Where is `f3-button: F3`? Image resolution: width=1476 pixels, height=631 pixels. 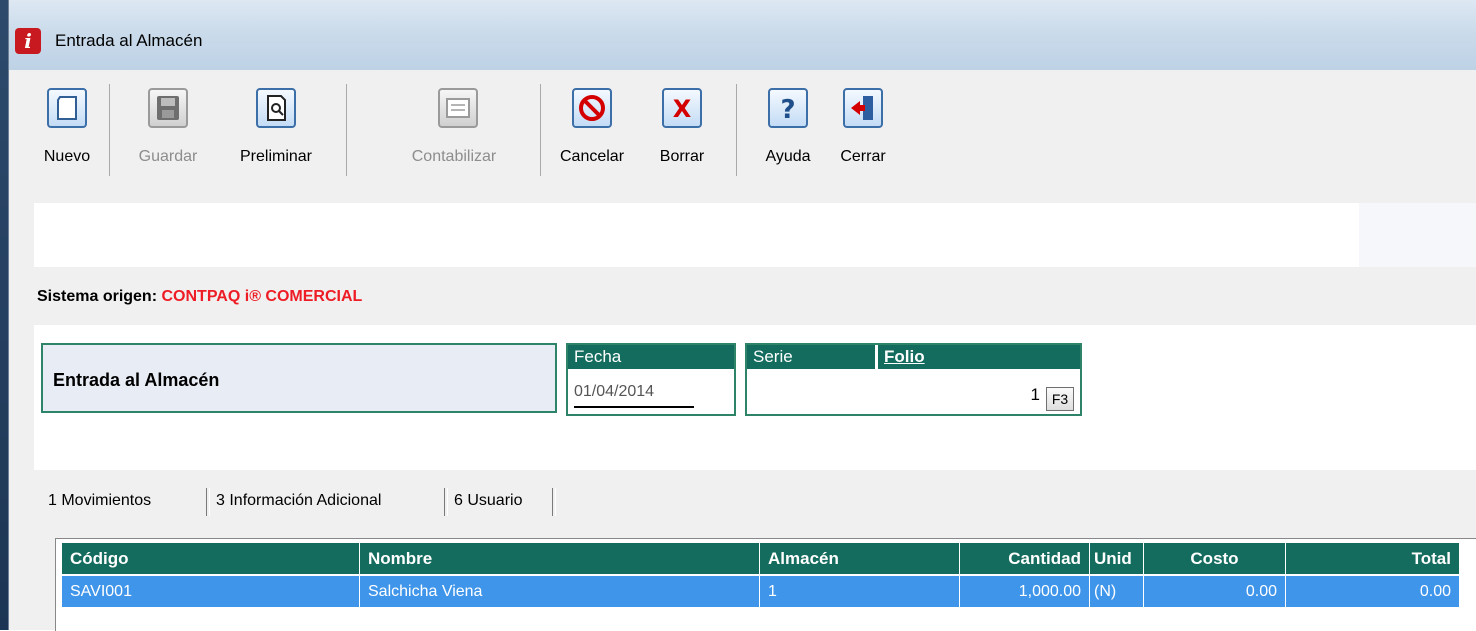 f3-button: F3 is located at coordinates (1060, 399).